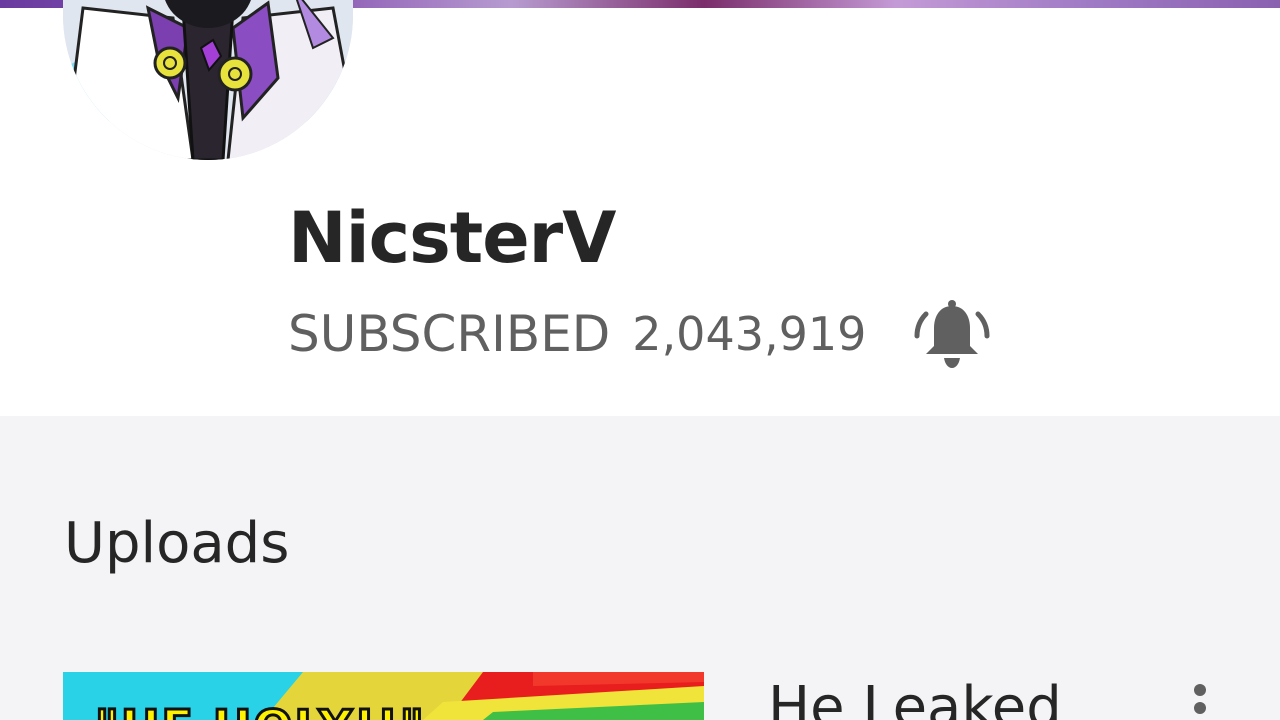 This screenshot has width=1280, height=720. Describe the element at coordinates (383, 696) in the screenshot. I see `video-thumbnail: "HE HOLY!!"` at that location.